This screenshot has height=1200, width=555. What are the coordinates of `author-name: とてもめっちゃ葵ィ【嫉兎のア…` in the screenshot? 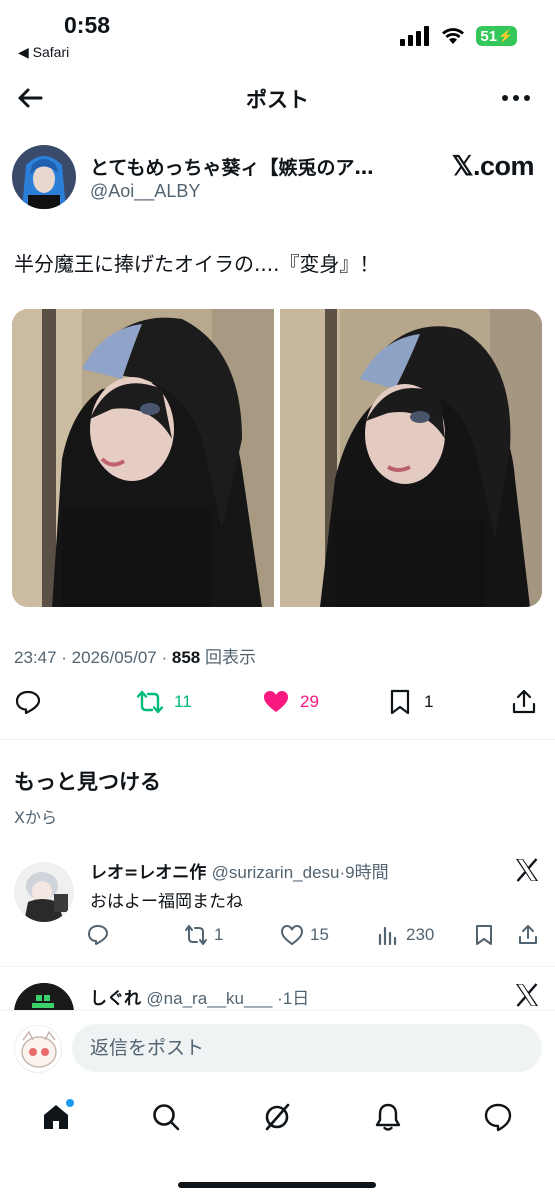 It's located at (240, 166).